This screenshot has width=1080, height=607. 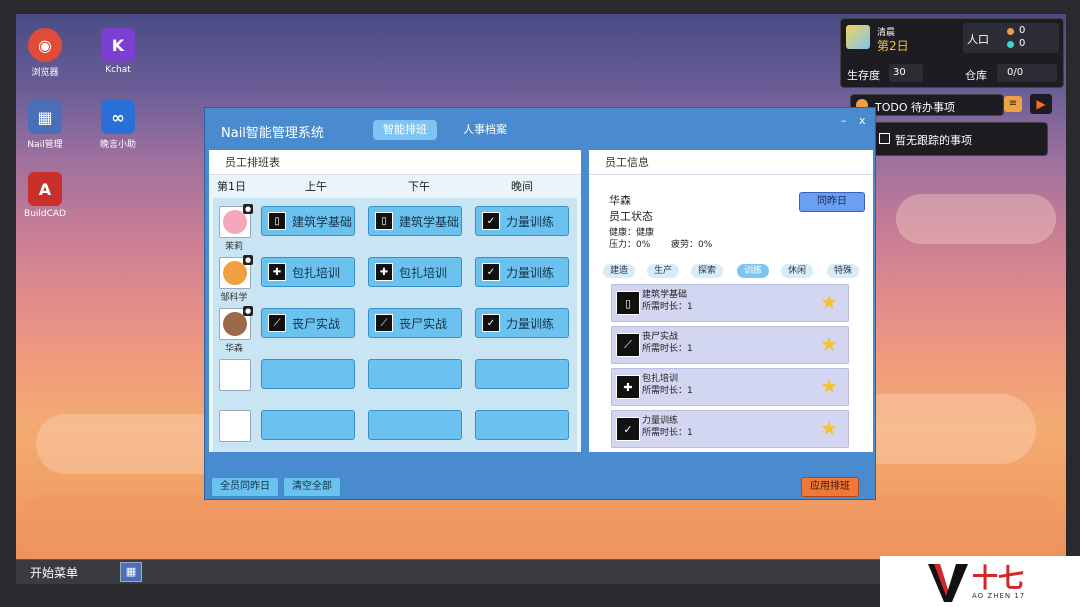 What do you see at coordinates (730, 303) in the screenshot?
I see `course-item: ▯ 建筑学基础 所需时长：1 ★` at bounding box center [730, 303].